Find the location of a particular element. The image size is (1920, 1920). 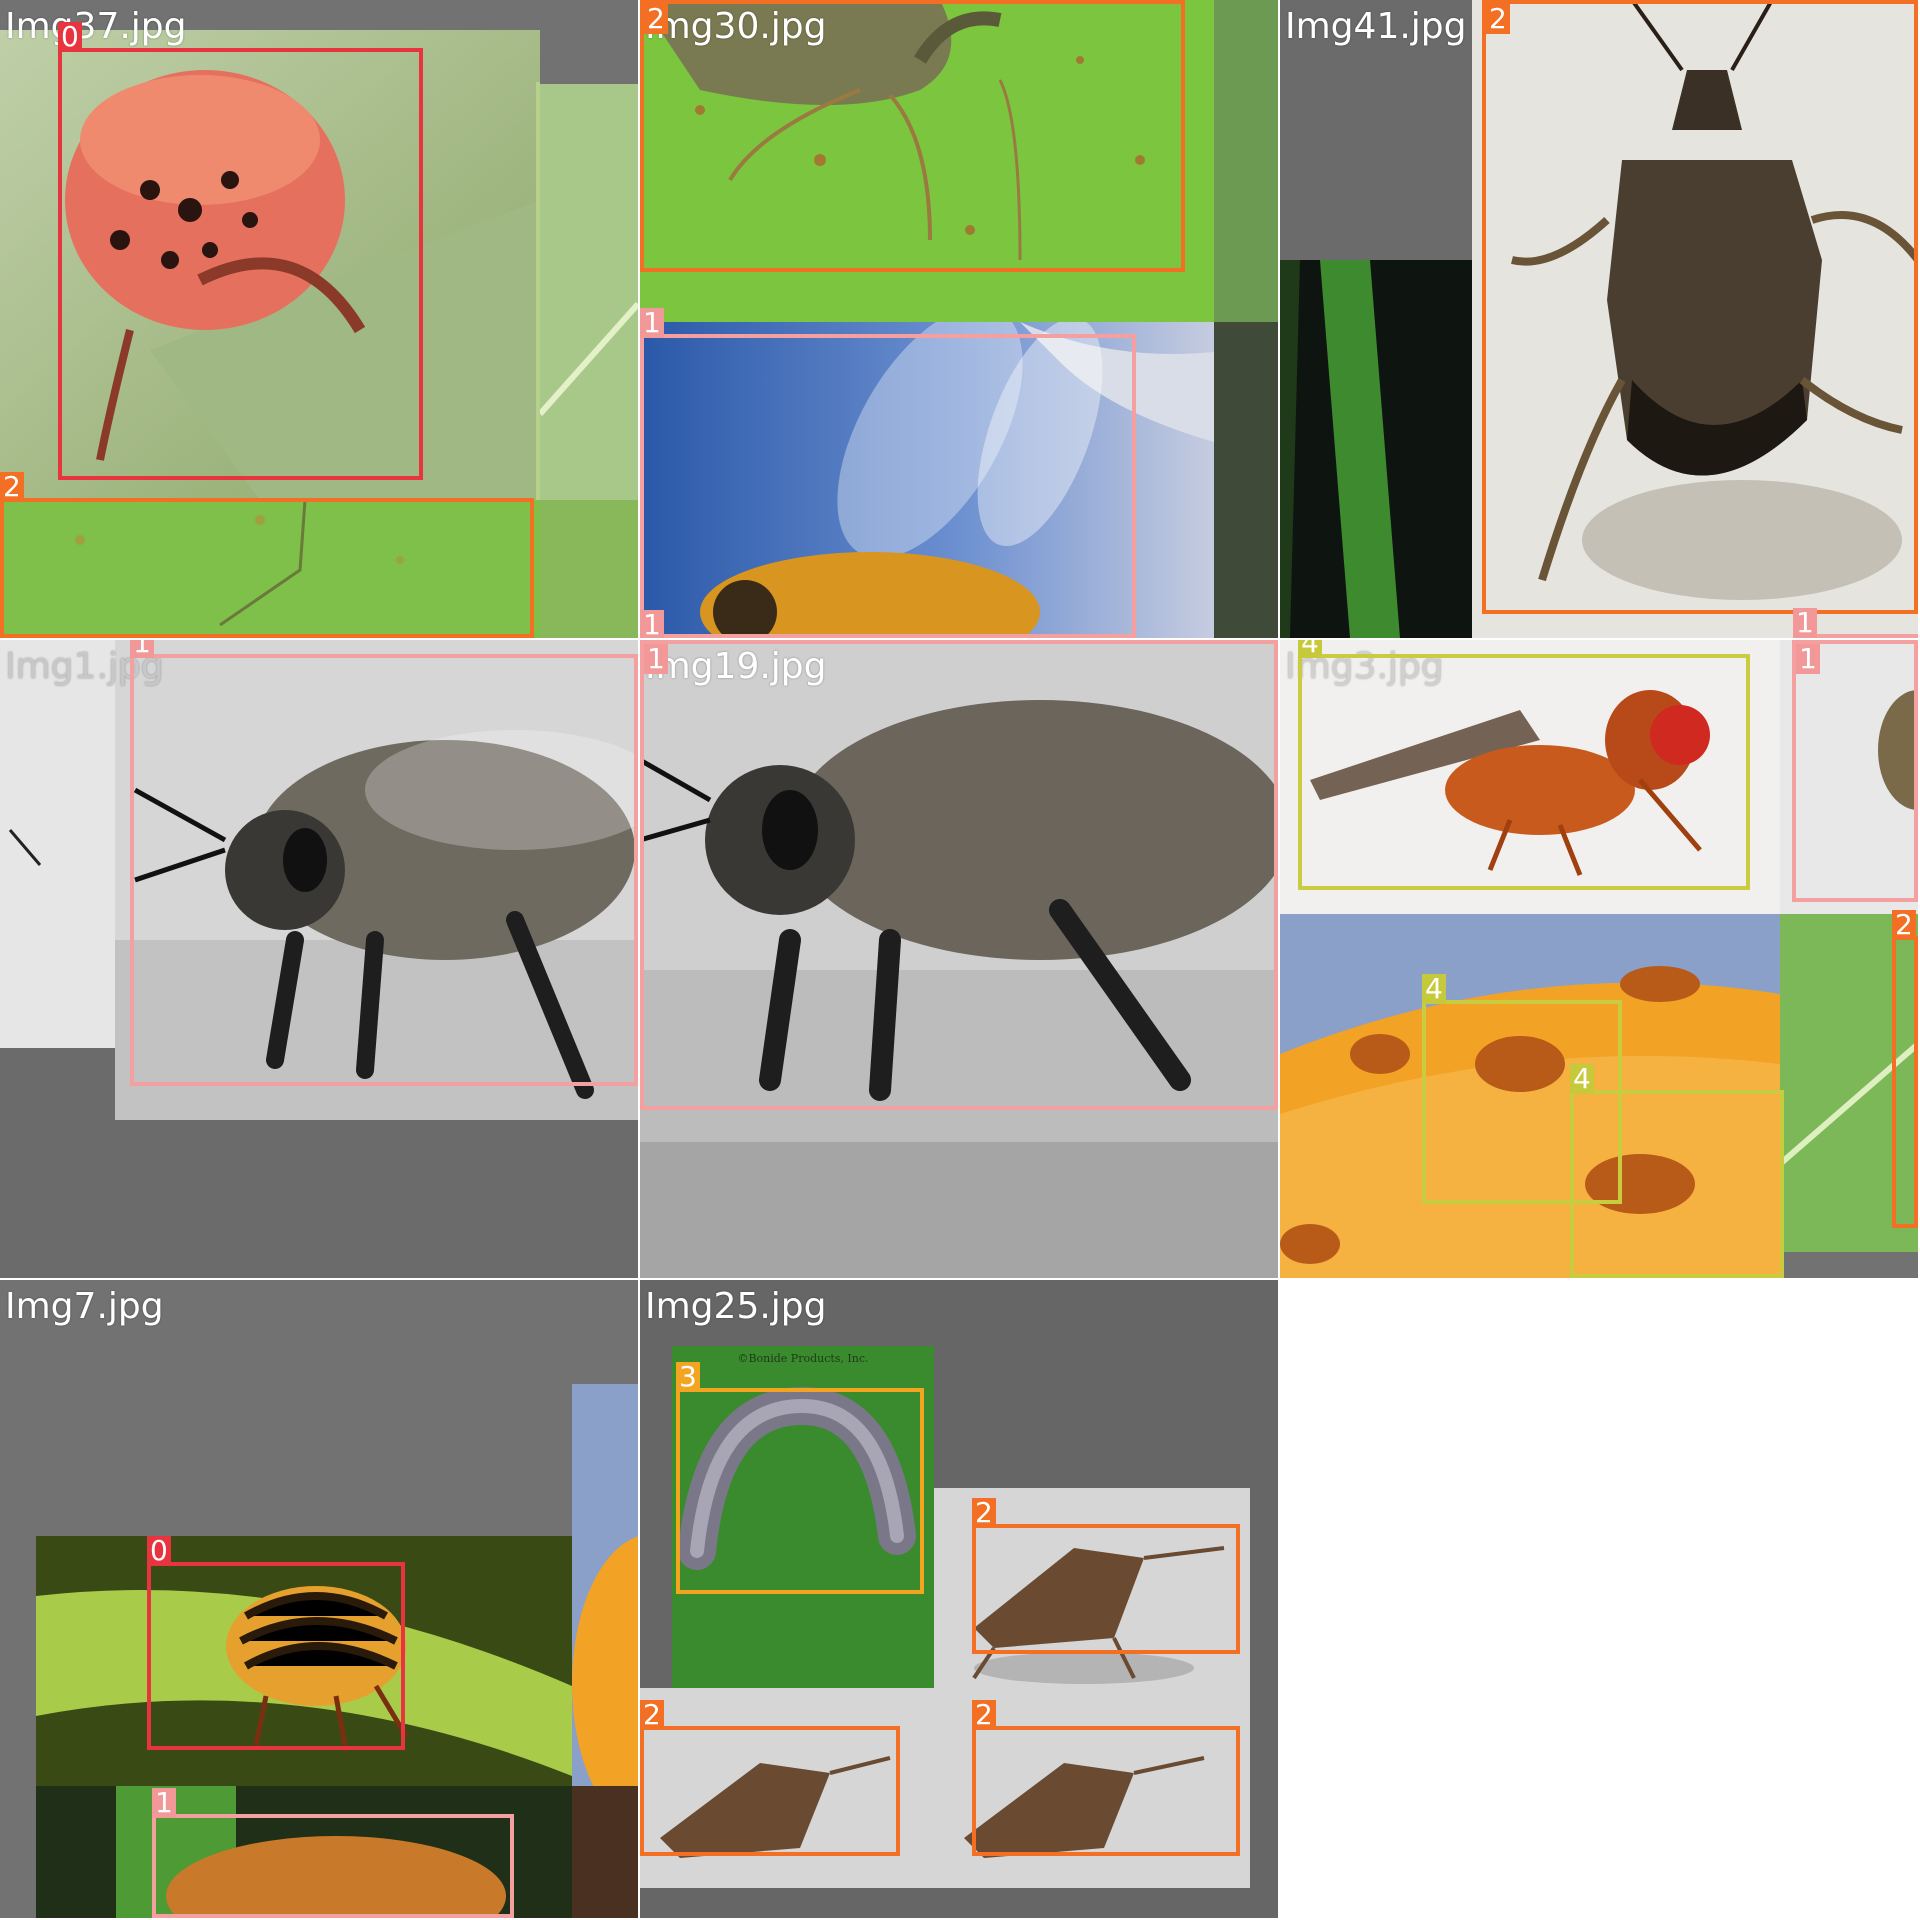

photo-green-stem is located at coordinates (1376, 449).